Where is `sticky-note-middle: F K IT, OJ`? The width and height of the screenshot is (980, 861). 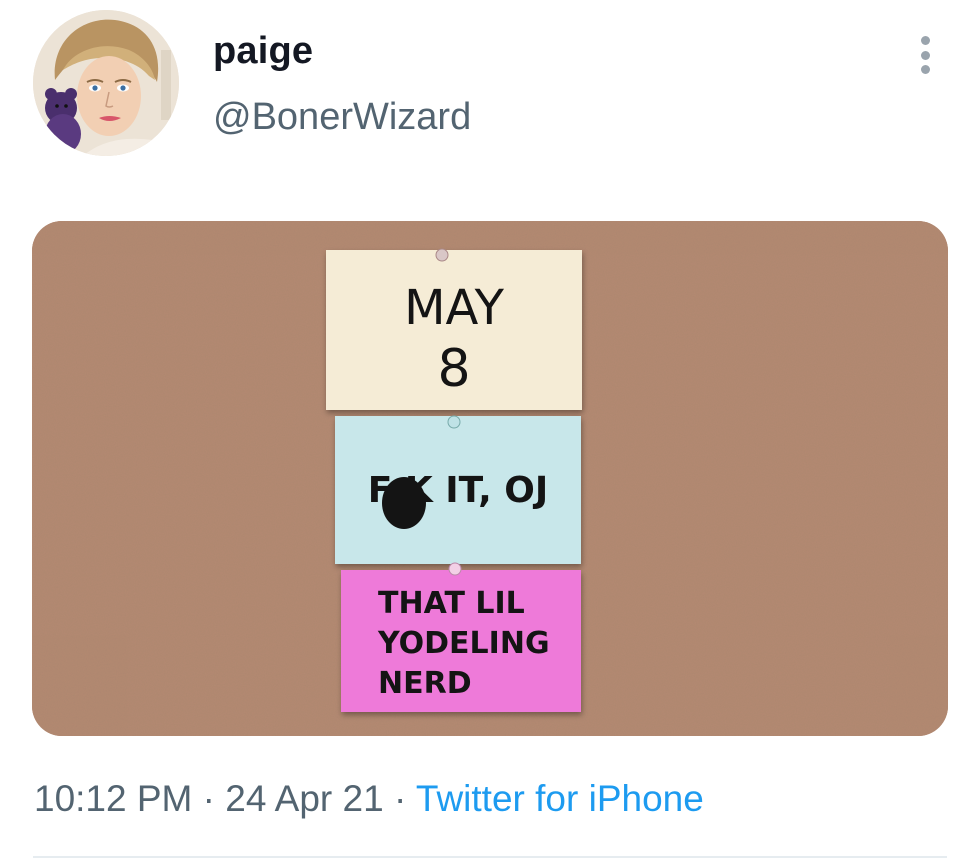 sticky-note-middle: F K IT, OJ is located at coordinates (458, 489).